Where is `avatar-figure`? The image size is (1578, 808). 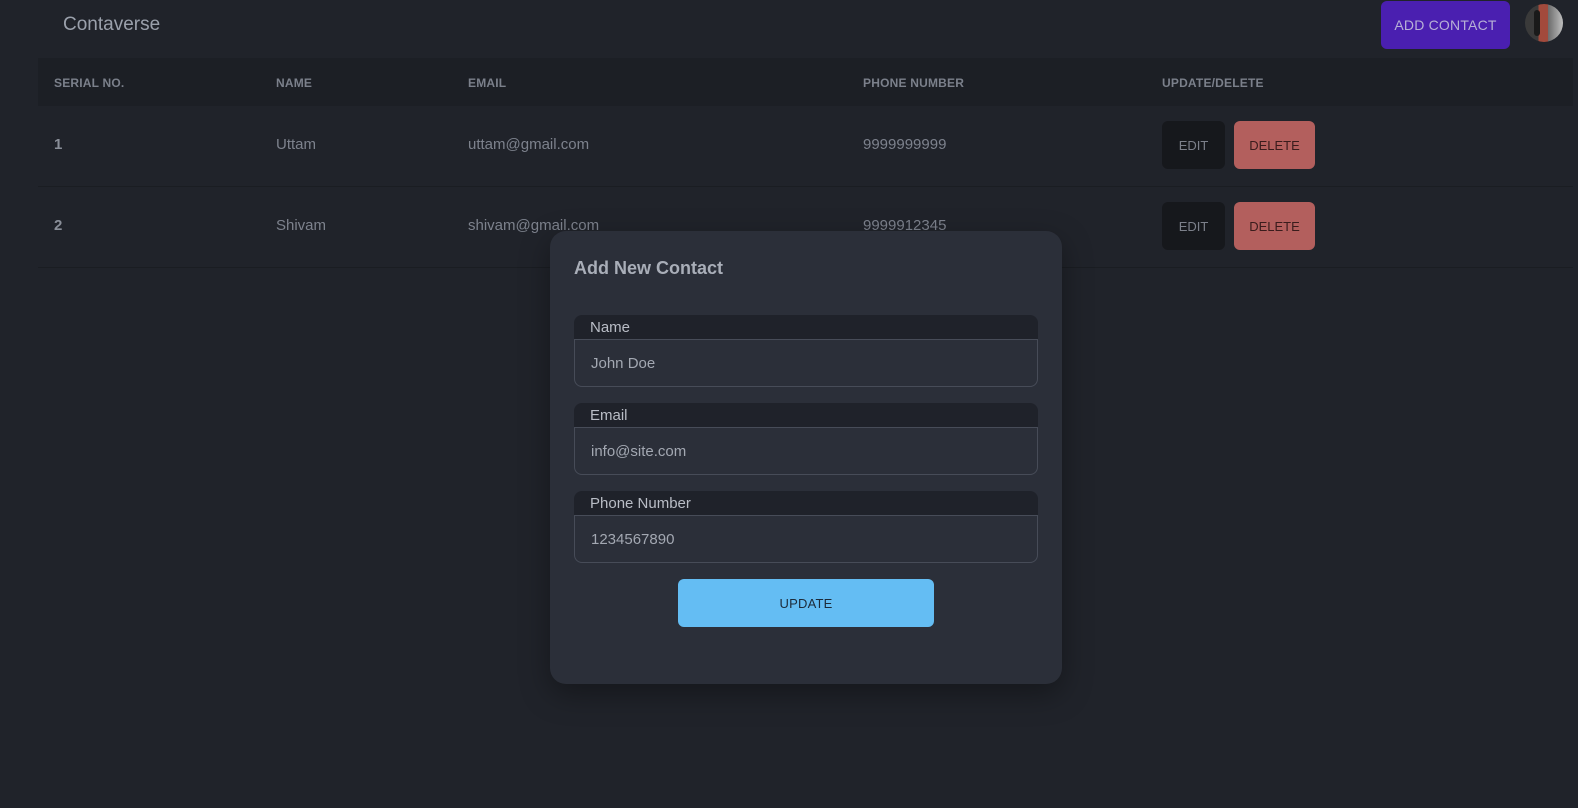 avatar-figure is located at coordinates (1537, 23).